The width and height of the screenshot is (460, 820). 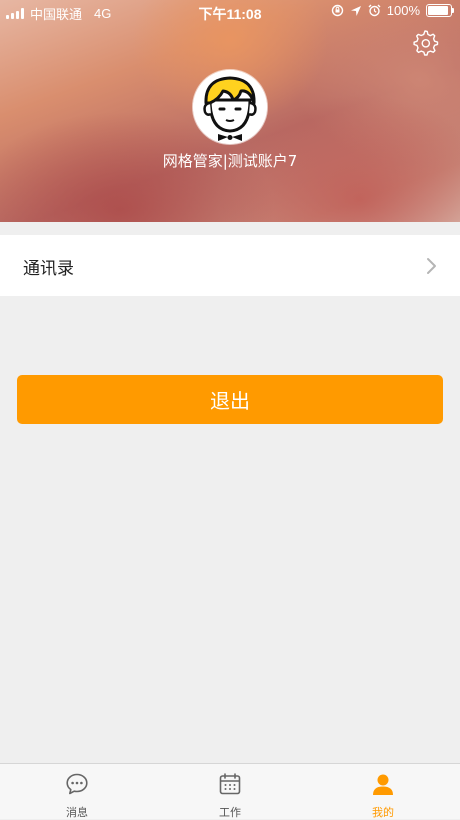 I want to click on tab-bar: 消息 工作 我的, so click(x=230, y=791).